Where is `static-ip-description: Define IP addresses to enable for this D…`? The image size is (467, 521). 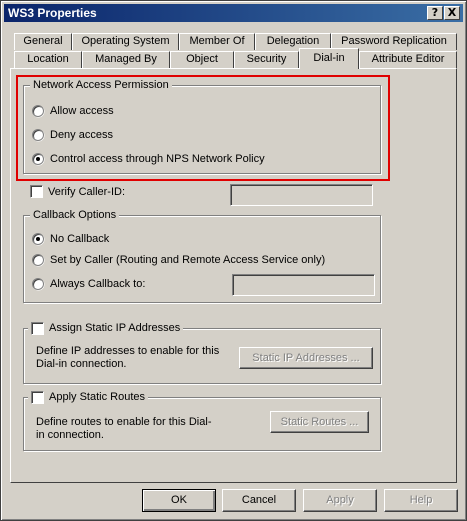 static-ip-description: Define IP addresses to enable for this D… is located at coordinates (128, 357).